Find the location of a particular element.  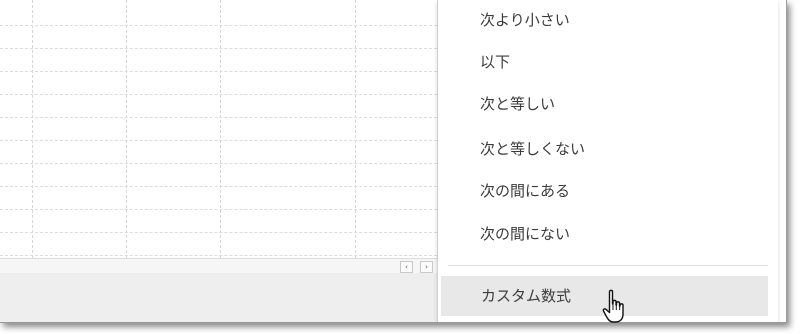

menu-item-label: 以下 is located at coordinates (495, 62).